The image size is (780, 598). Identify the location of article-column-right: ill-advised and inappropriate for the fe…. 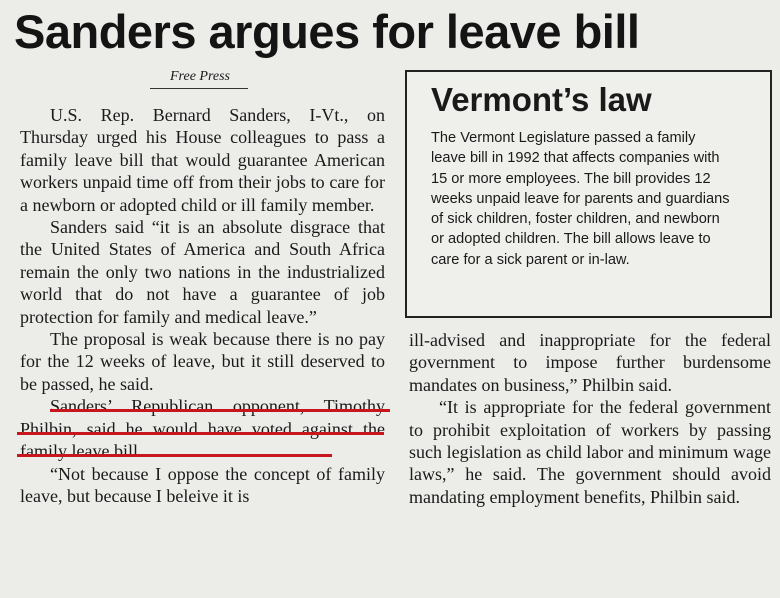
(590, 418).